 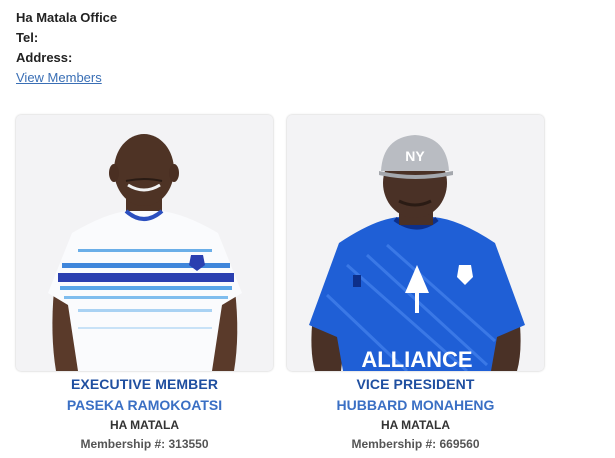 I want to click on office-name: Ha Matala Office, so click(x=67, y=17).